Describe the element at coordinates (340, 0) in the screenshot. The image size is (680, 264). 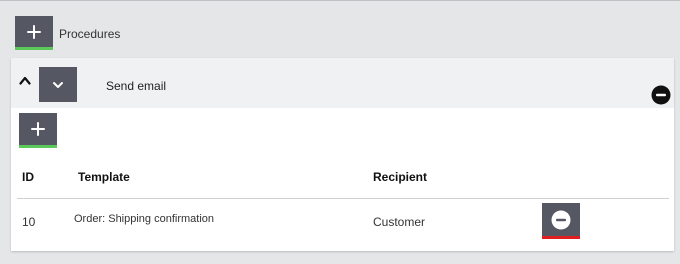
I see `top-border` at that location.